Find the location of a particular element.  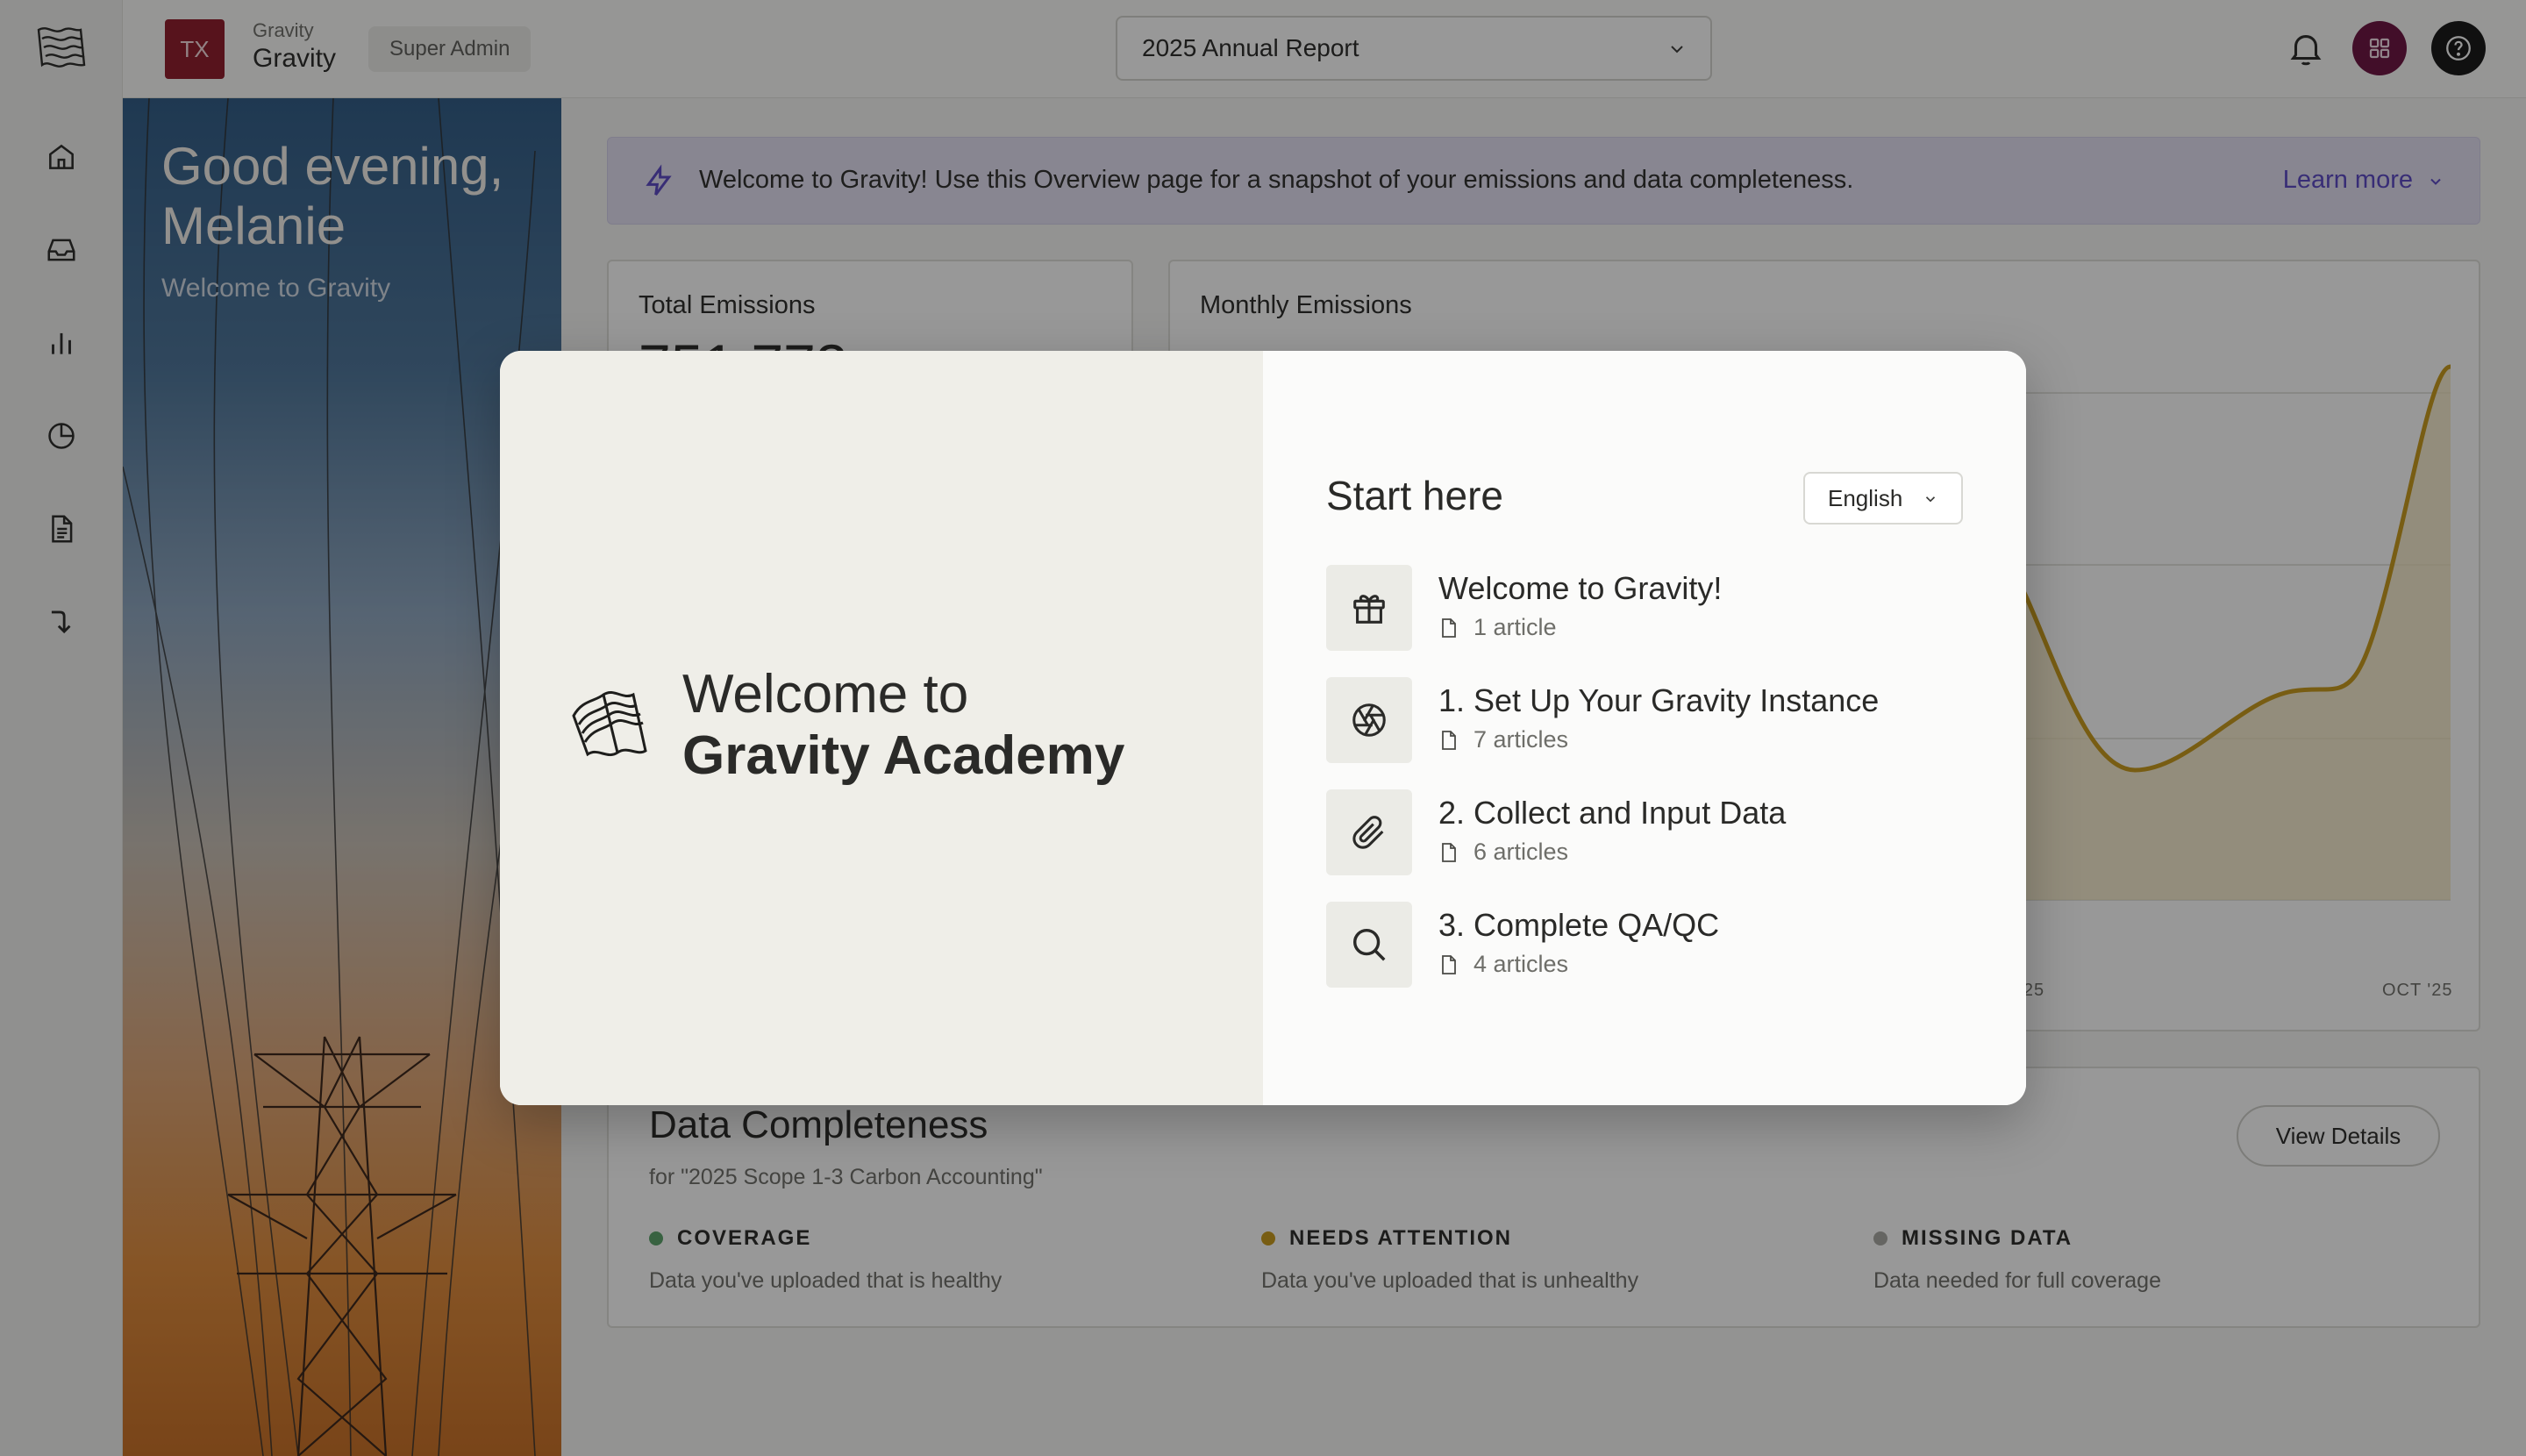

start-here-heading: Start here is located at coordinates (1414, 495).